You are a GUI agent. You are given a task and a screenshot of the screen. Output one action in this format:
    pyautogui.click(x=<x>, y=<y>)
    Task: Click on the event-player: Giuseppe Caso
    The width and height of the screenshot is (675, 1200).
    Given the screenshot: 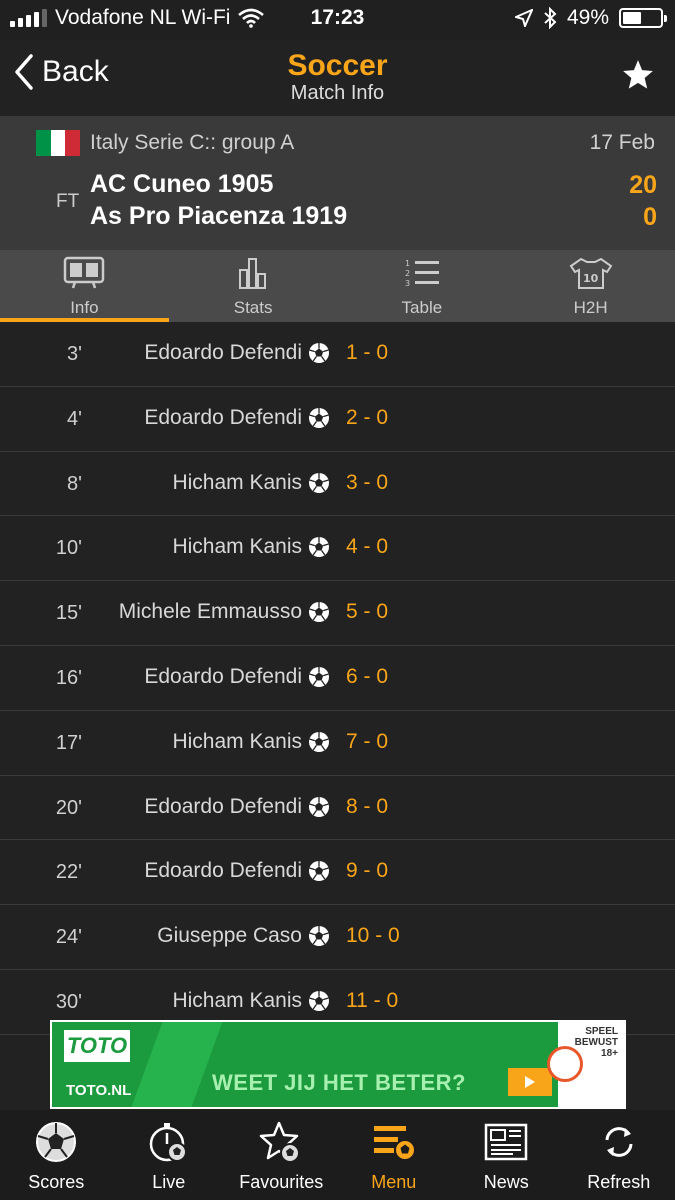 What is the action you would take?
    pyautogui.click(x=229, y=936)
    